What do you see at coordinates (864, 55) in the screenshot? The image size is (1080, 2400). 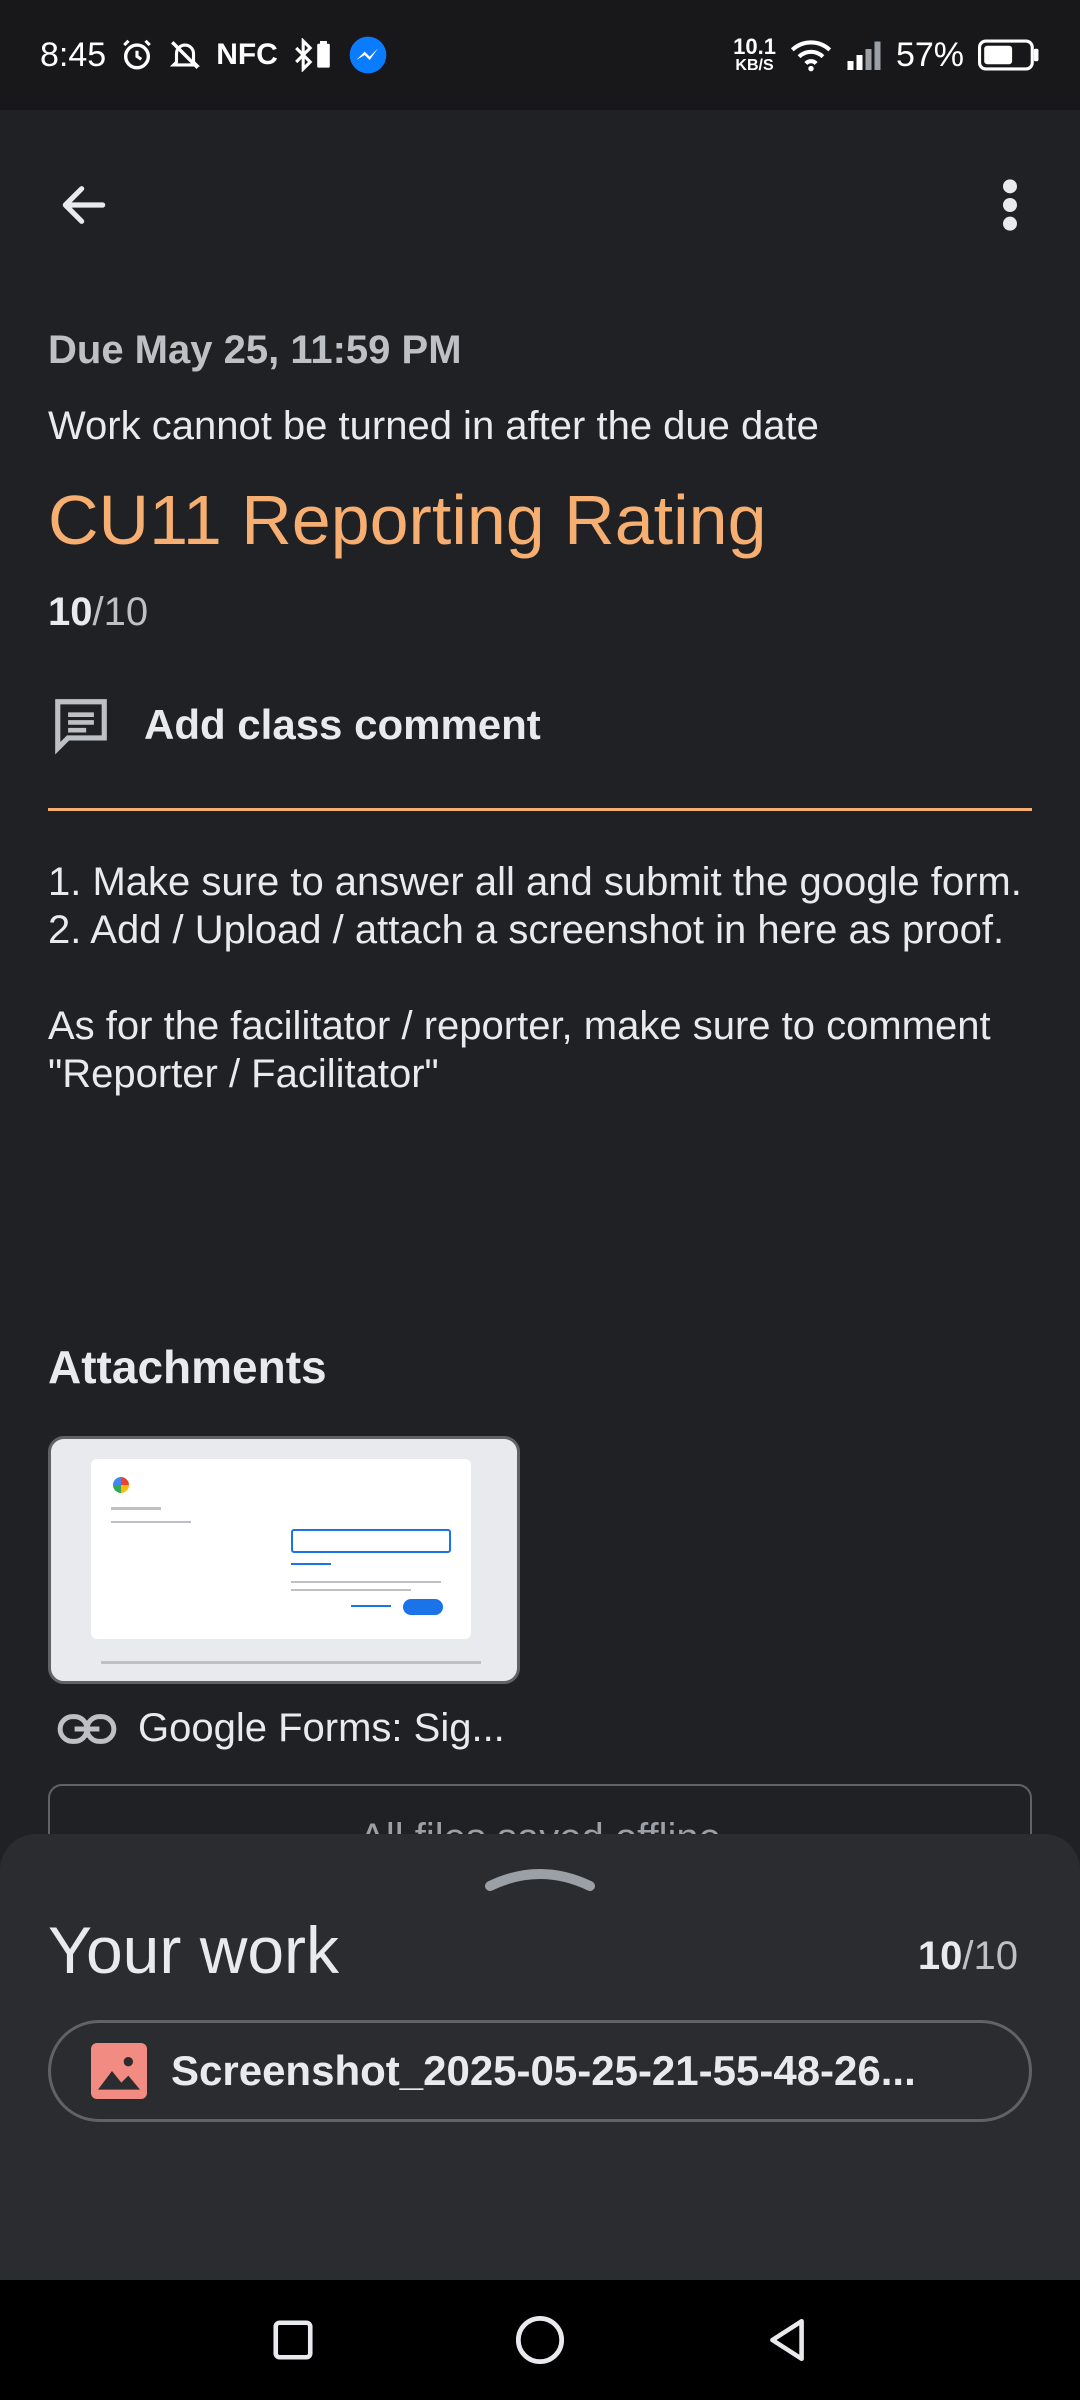 I see `signal-icon` at bounding box center [864, 55].